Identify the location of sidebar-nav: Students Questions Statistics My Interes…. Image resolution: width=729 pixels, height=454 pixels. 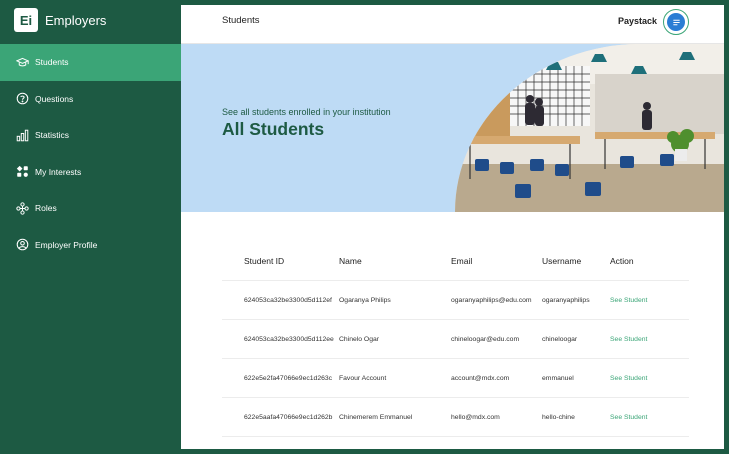
(90, 153).